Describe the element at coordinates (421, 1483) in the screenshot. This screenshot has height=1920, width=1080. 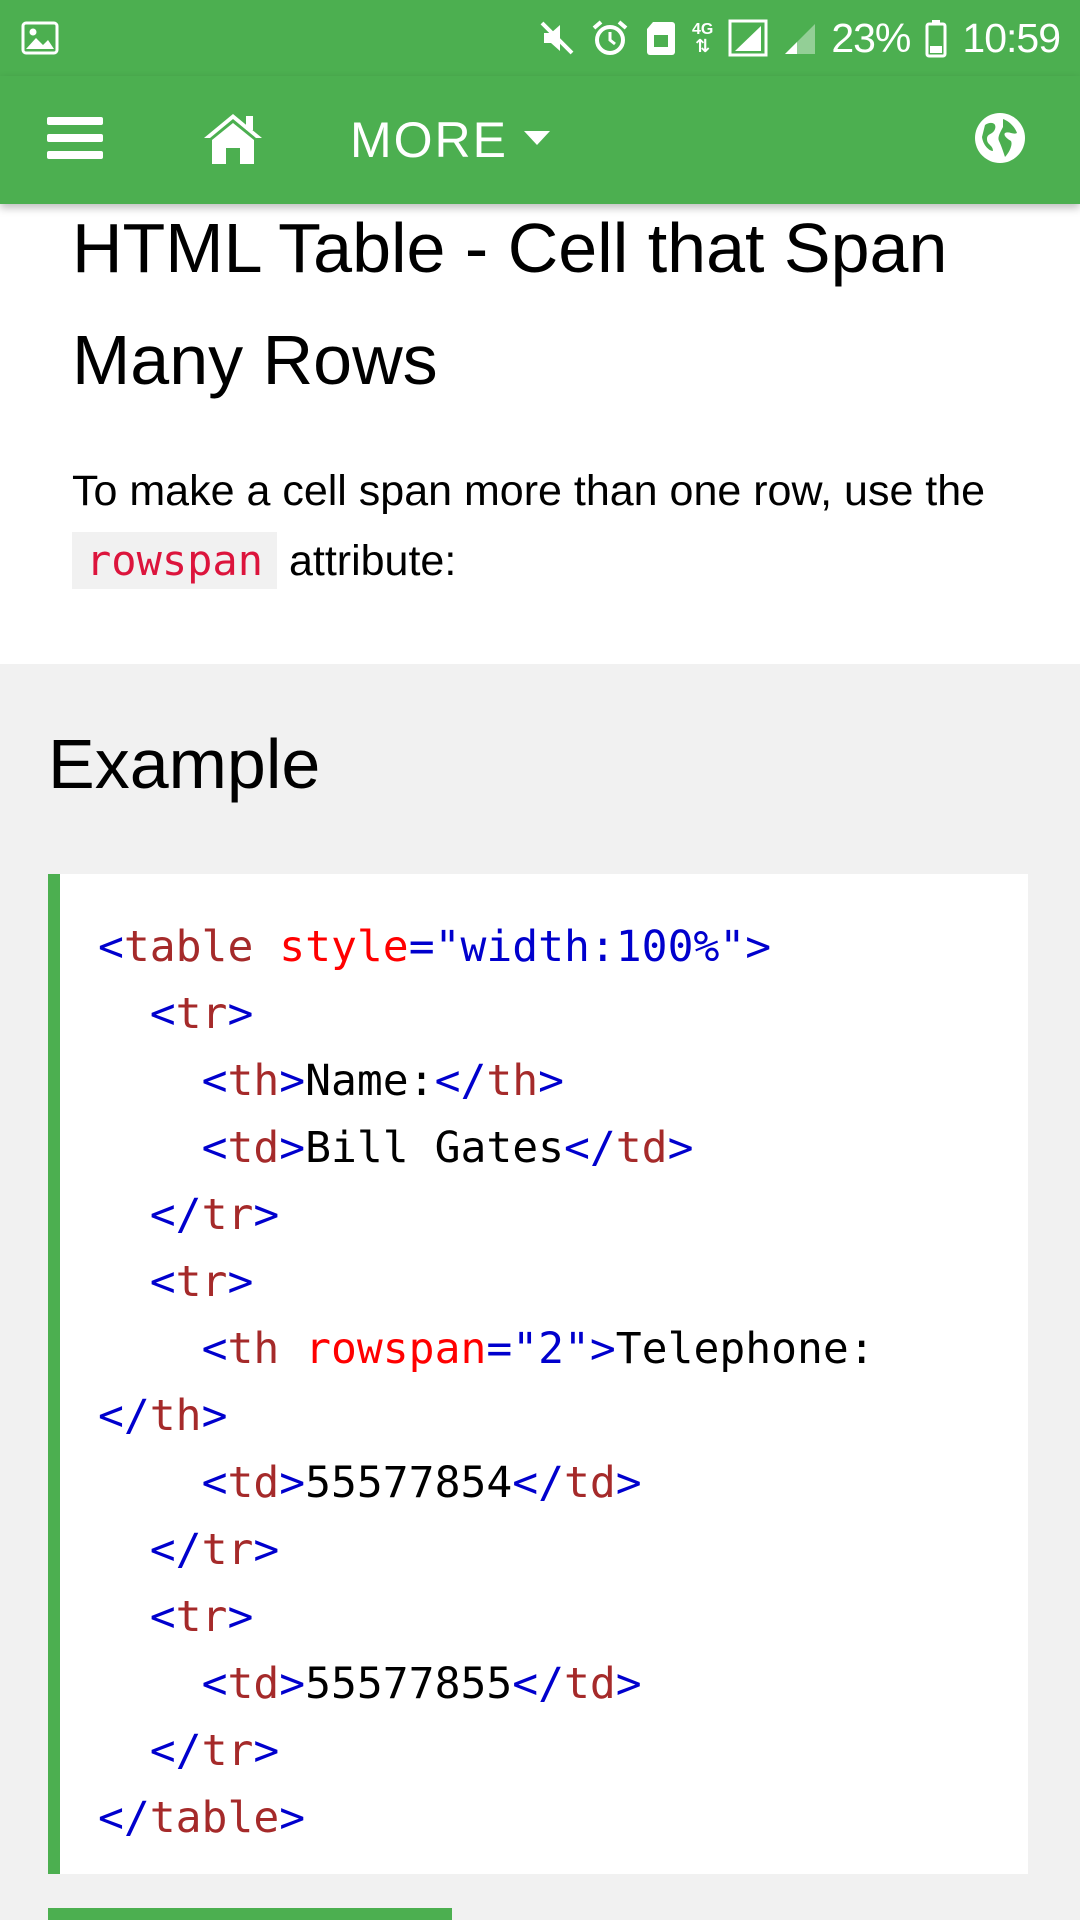
I see `code-line: <td>55577854</td>` at that location.